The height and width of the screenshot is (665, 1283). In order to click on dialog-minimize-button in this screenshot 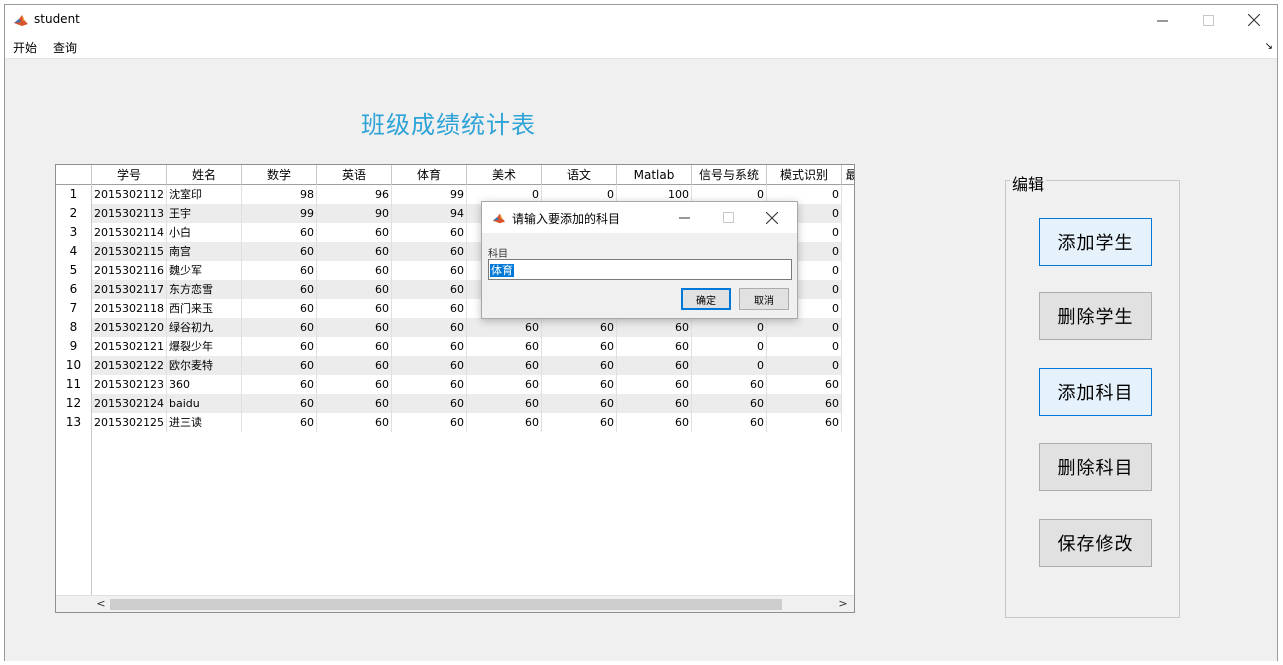, I will do `click(684, 217)`.